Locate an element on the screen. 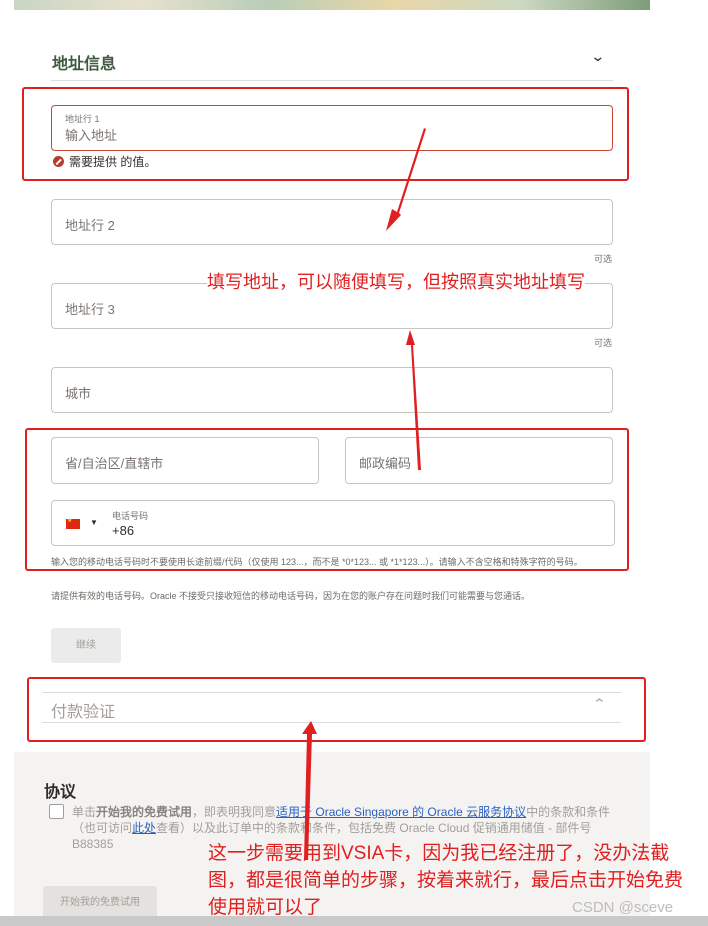  annotation-box-region-phone is located at coordinates (327, 499).